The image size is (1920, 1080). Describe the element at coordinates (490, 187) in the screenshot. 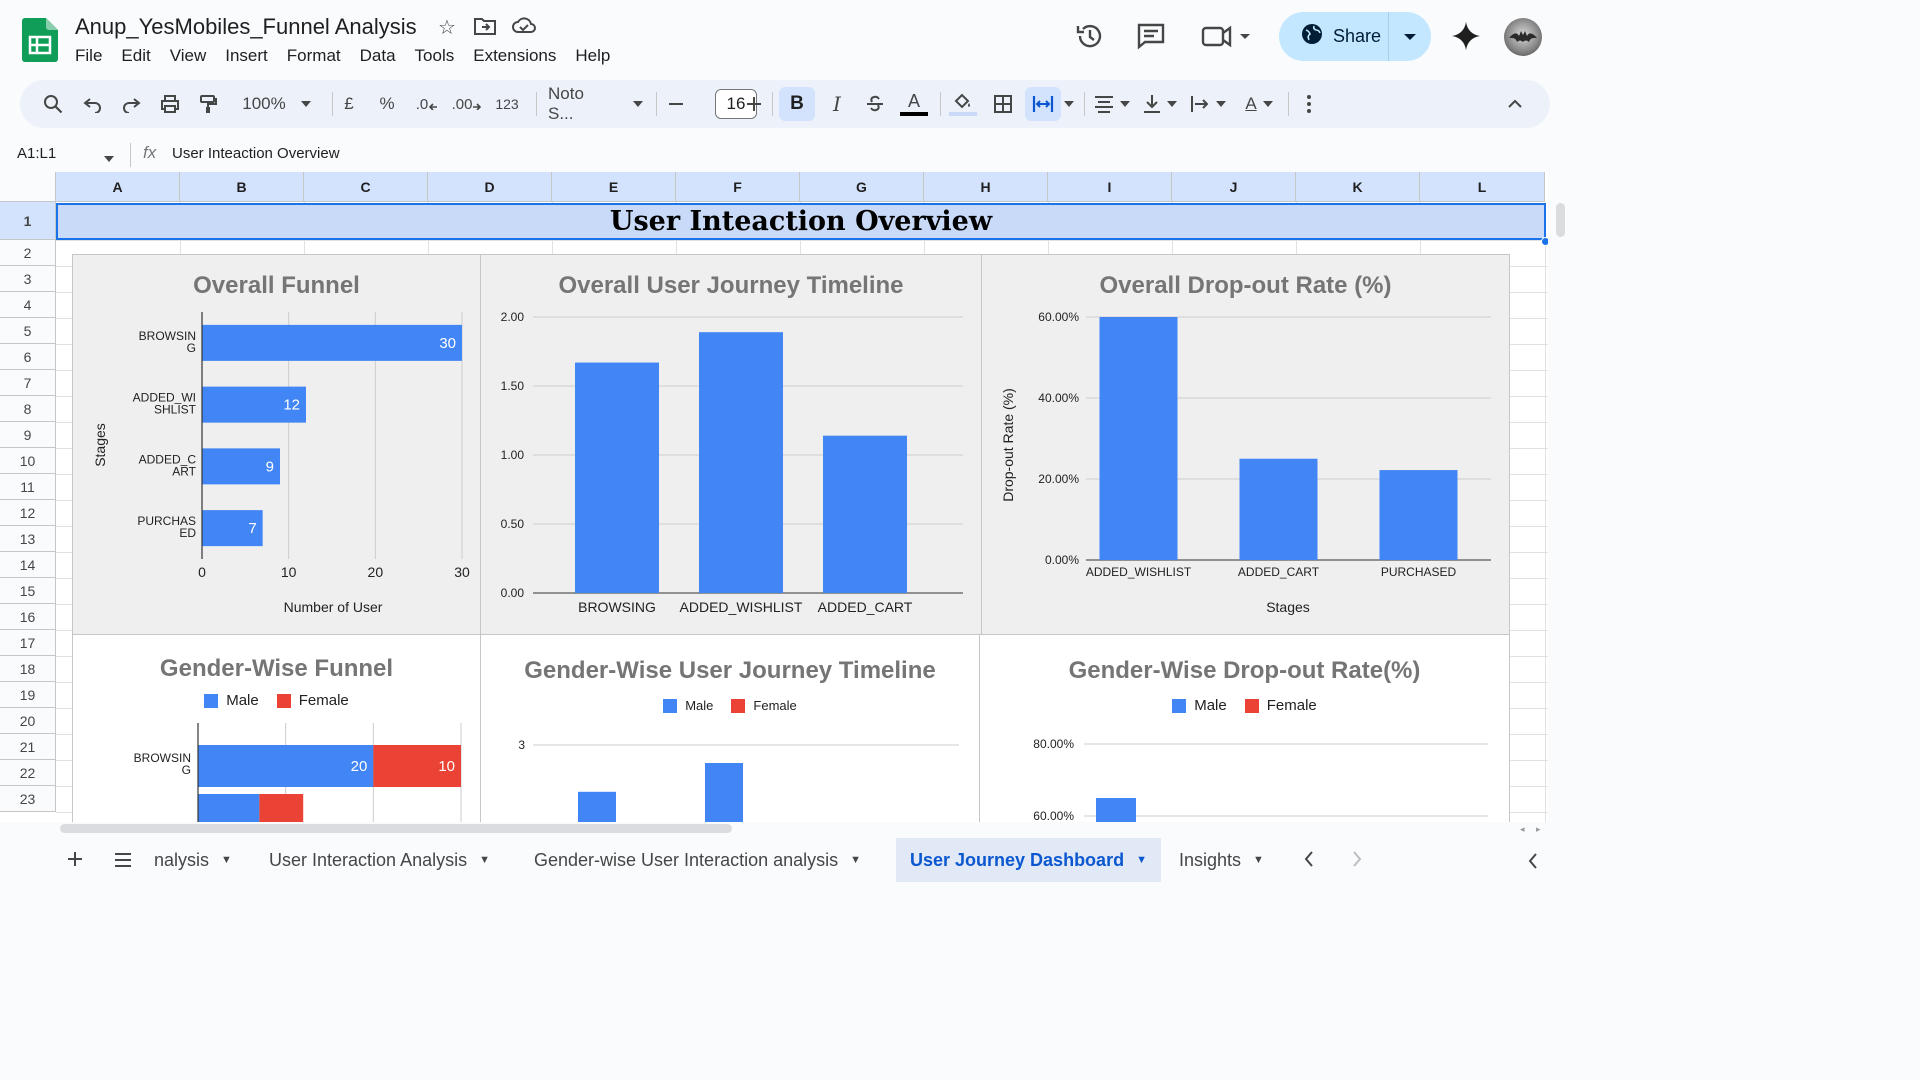

I see `column-header-d: D` at that location.